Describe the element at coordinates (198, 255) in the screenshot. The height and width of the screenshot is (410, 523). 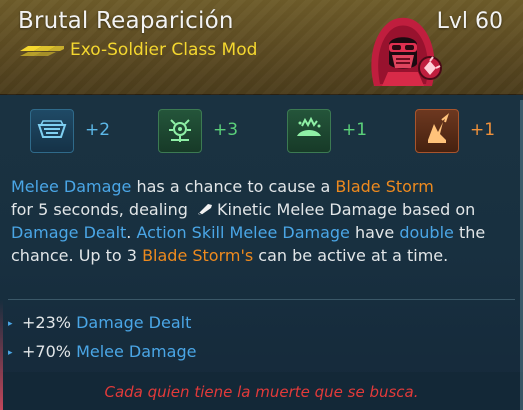
I see `keyword: Blade Storm's` at that location.